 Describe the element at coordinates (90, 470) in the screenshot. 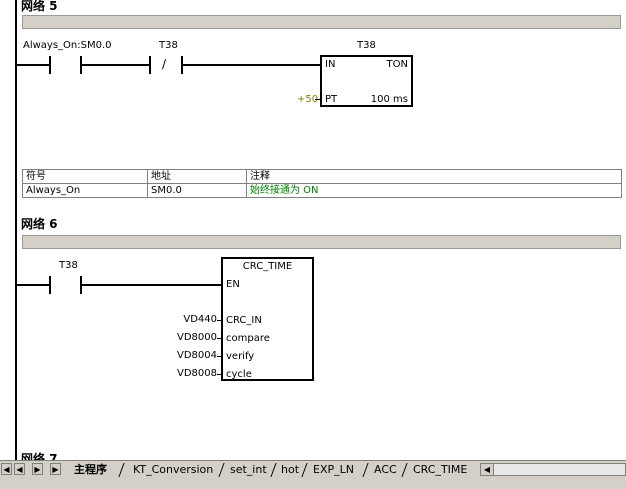

I see `tab-main: 主程序` at that location.